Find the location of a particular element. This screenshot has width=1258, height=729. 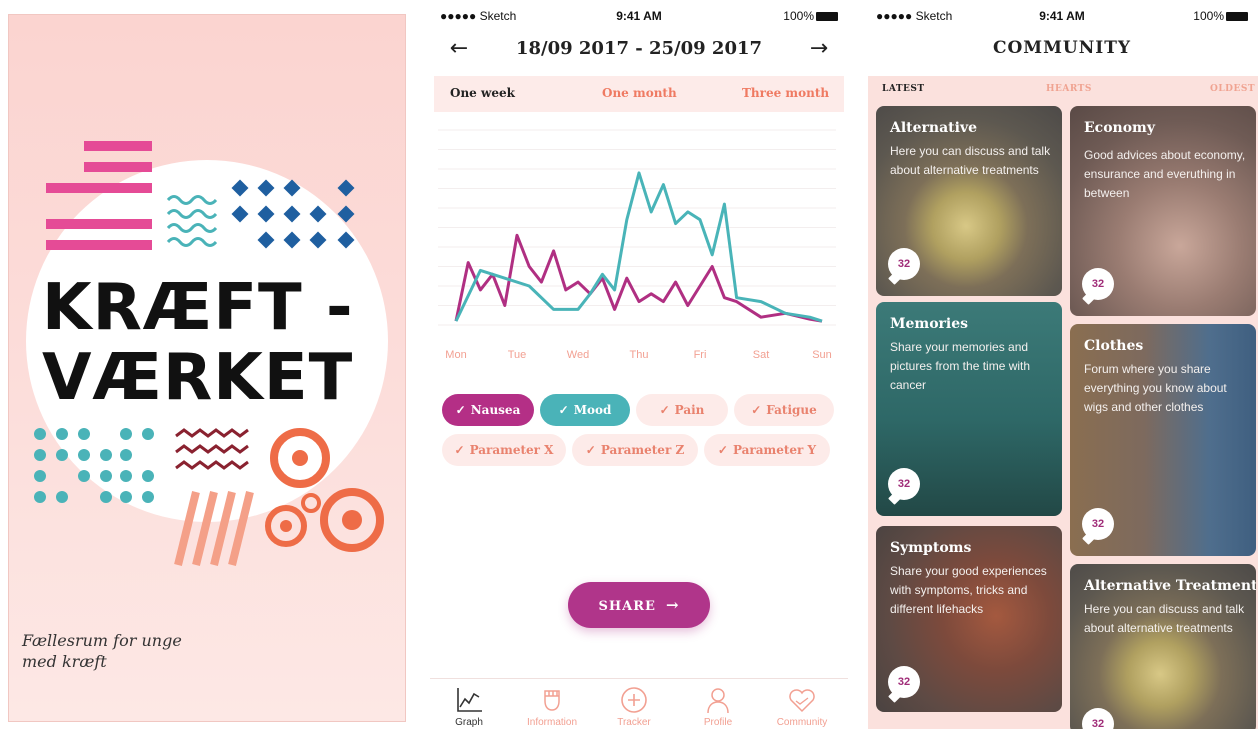

tab-graph: Graph is located at coordinates (470, 706).